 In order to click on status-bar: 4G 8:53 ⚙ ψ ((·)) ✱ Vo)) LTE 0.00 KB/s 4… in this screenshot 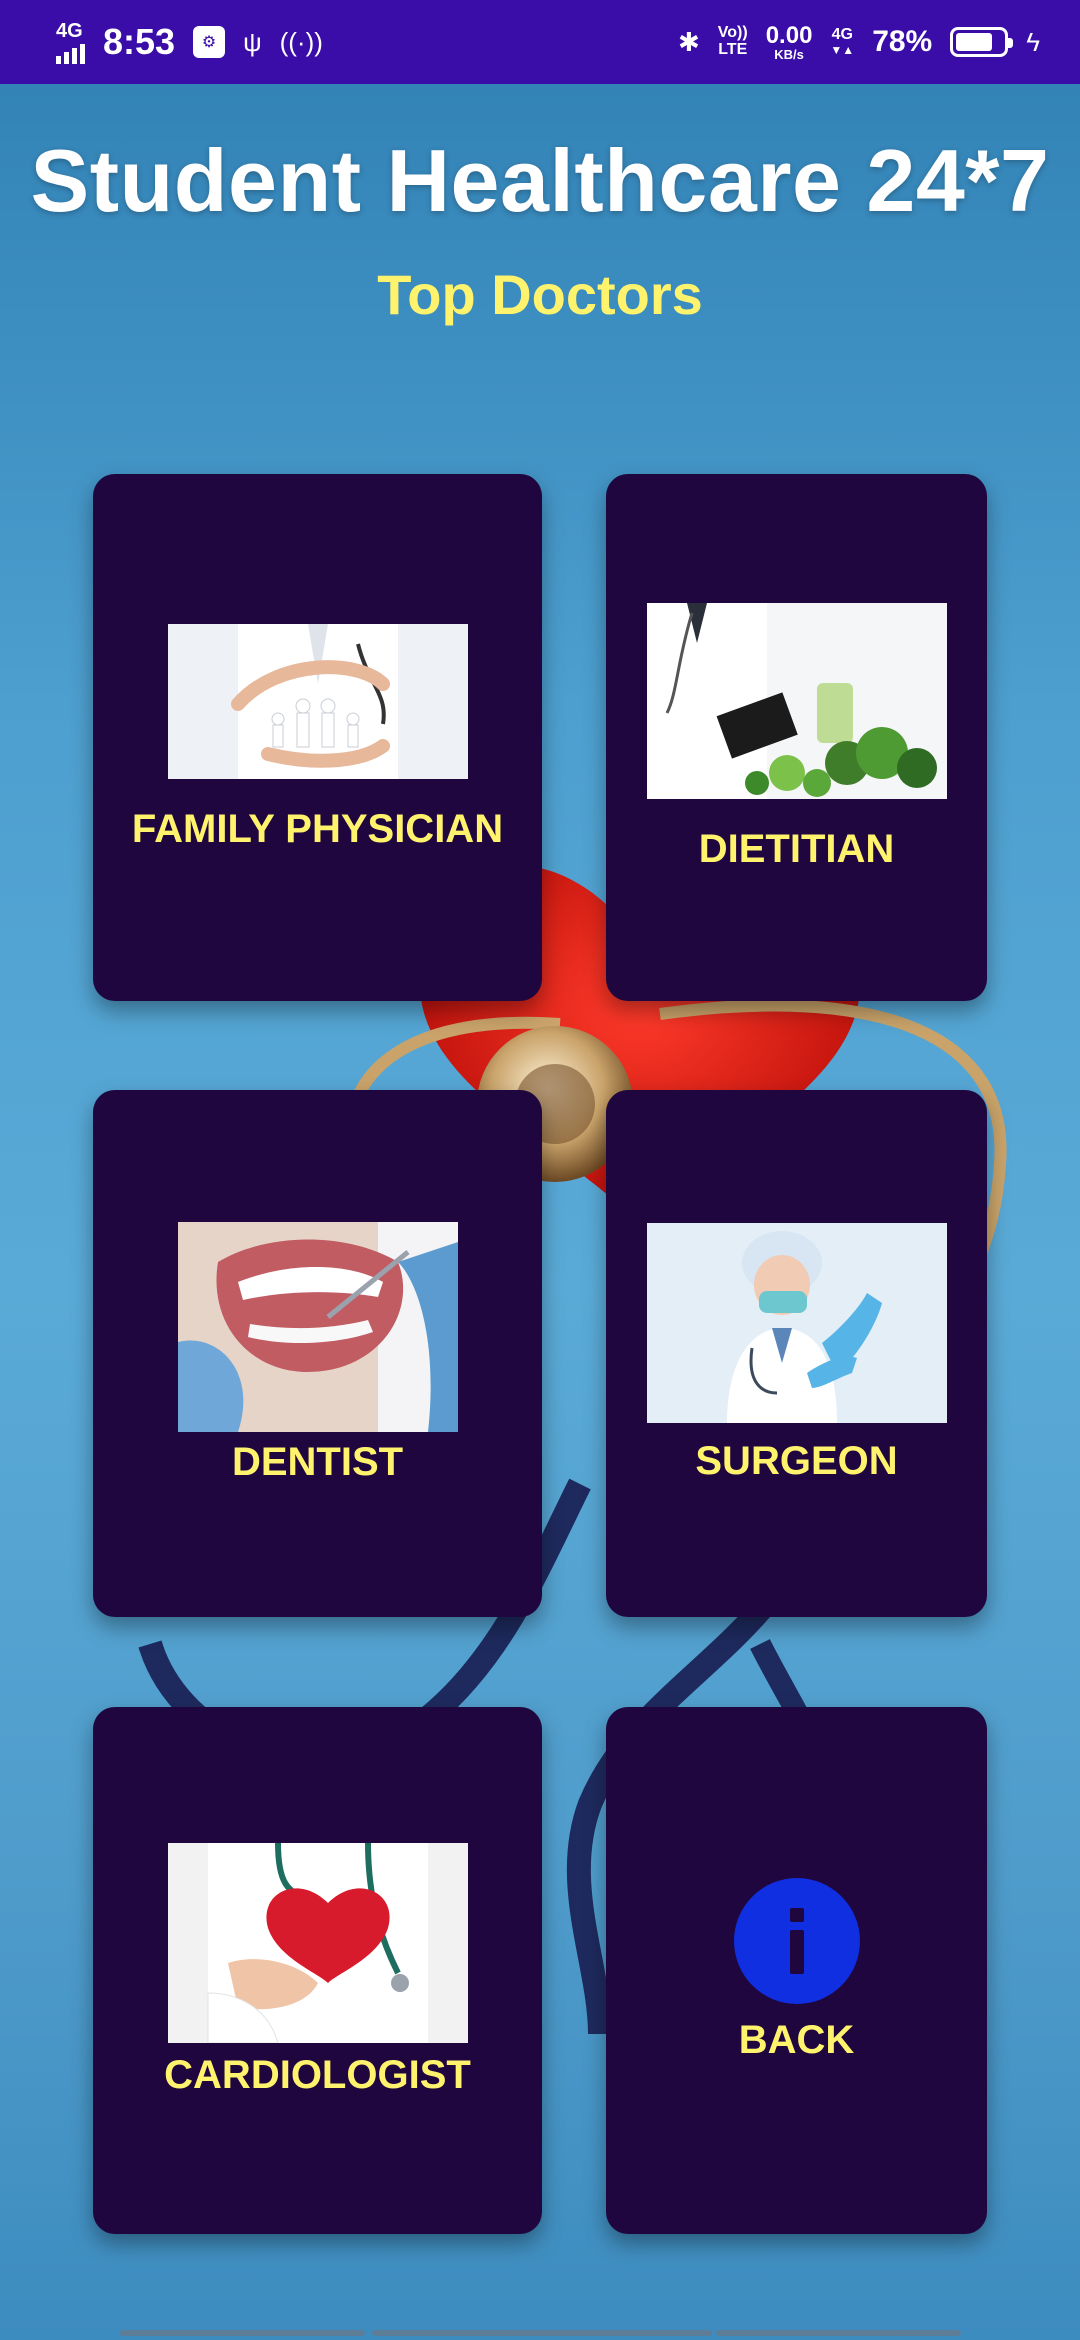, I will do `click(540, 42)`.